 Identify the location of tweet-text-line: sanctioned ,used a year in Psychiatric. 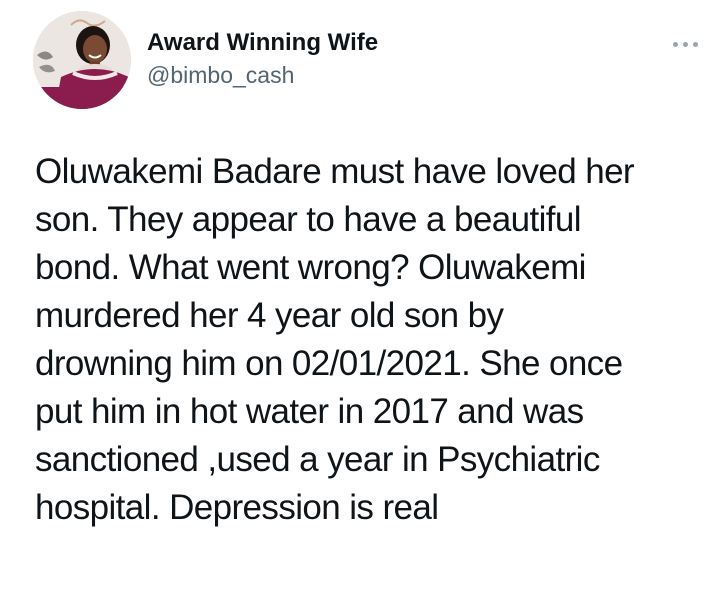
(317, 459).